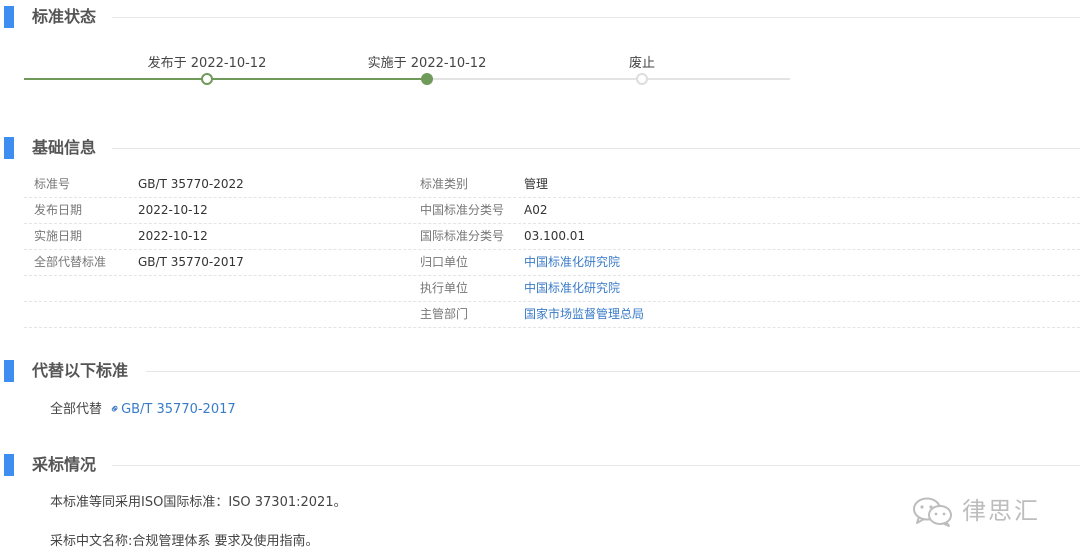 Image resolution: width=1080 pixels, height=560 pixels. I want to click on field-value: GB/T 35770-2017, so click(191, 262).